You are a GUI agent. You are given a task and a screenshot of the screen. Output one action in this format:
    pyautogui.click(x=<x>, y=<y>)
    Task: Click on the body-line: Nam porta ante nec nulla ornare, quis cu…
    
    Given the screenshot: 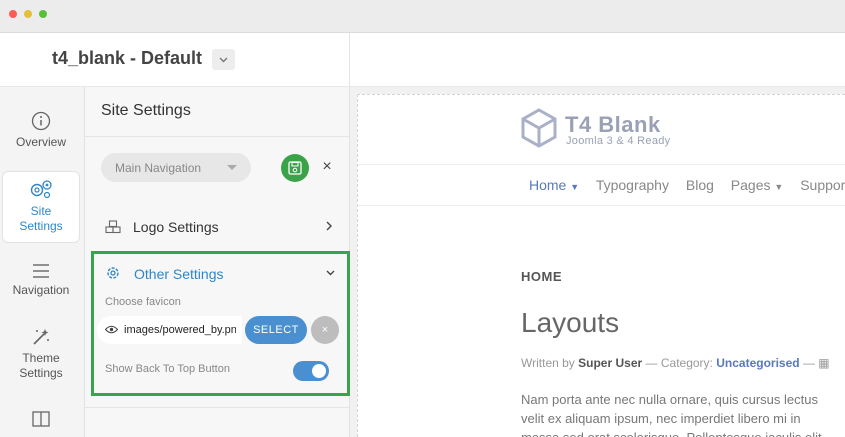 What is the action you would take?
    pyautogui.click(x=669, y=399)
    